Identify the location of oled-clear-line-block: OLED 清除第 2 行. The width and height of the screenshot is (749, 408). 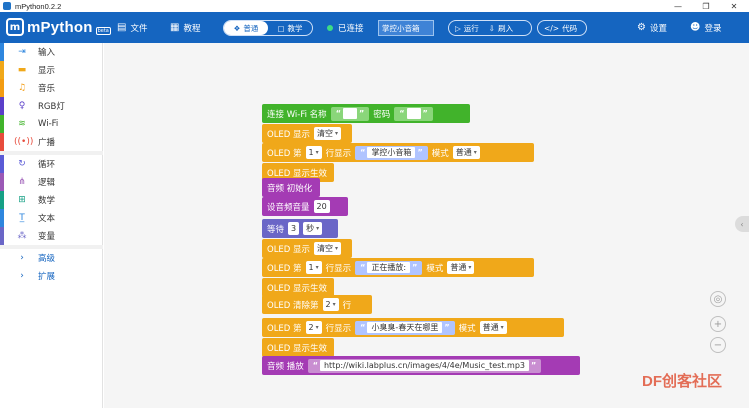
(317, 304).